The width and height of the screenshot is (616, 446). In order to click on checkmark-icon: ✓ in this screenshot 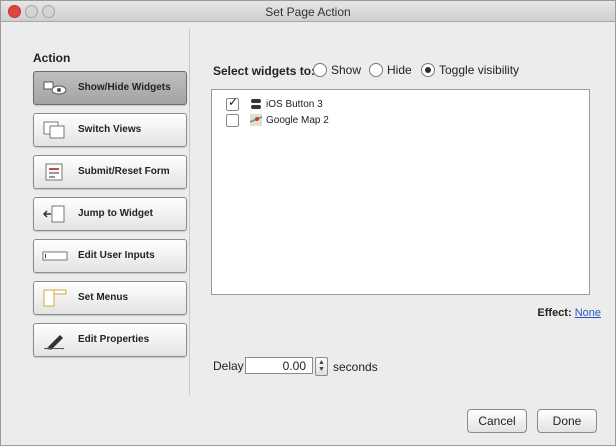, I will do `click(233, 102)`.